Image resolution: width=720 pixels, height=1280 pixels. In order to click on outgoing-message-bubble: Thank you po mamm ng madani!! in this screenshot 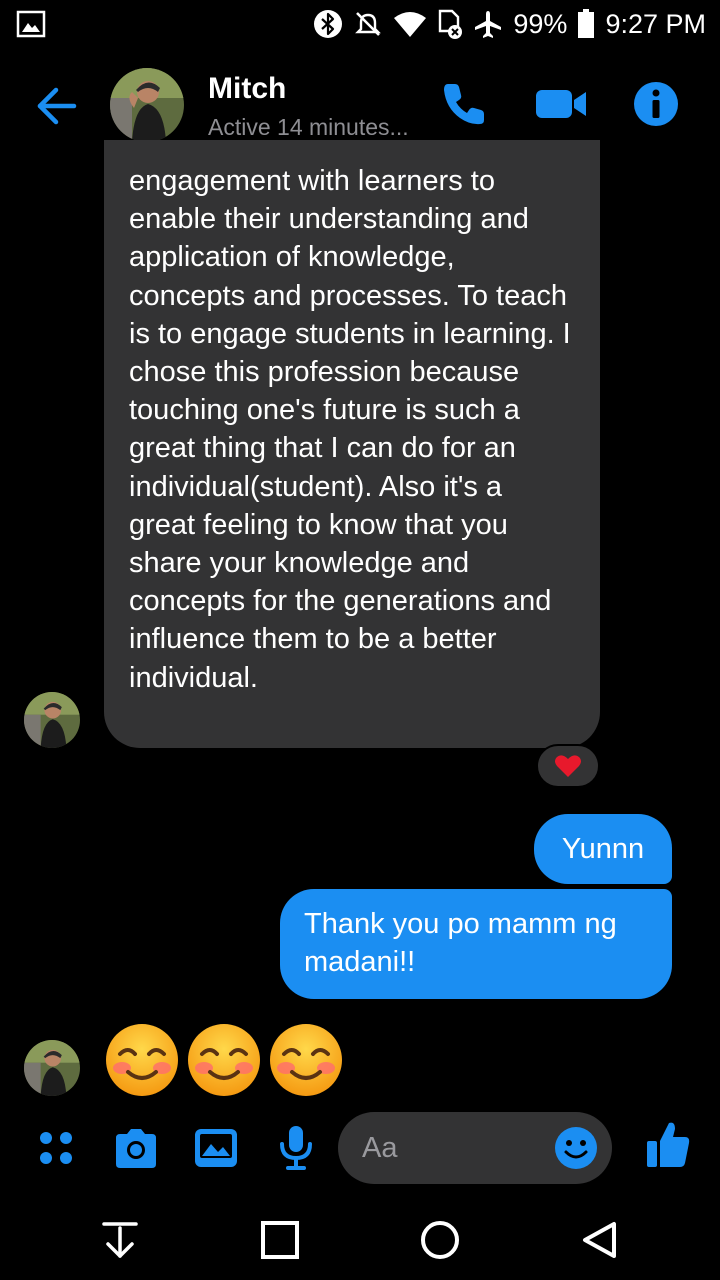, I will do `click(476, 944)`.